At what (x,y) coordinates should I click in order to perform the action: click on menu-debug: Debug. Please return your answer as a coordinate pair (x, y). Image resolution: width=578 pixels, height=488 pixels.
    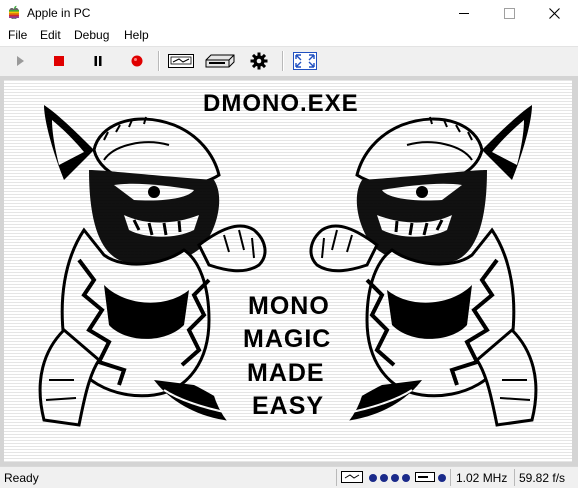
    Looking at the image, I should click on (91, 35).